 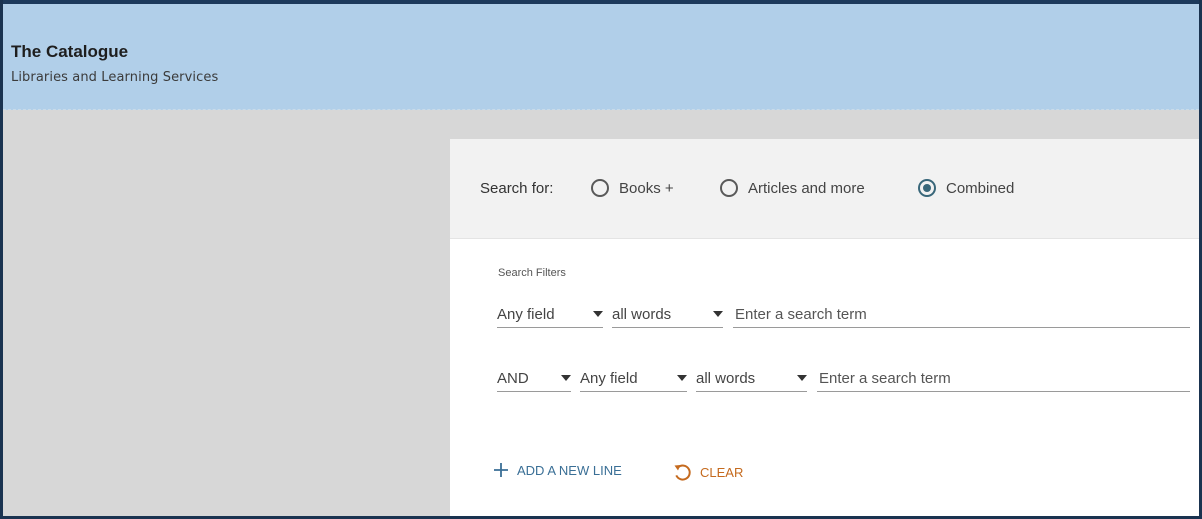 I want to click on add-new-line-button: ADD A NEW LINE, so click(x=557, y=470).